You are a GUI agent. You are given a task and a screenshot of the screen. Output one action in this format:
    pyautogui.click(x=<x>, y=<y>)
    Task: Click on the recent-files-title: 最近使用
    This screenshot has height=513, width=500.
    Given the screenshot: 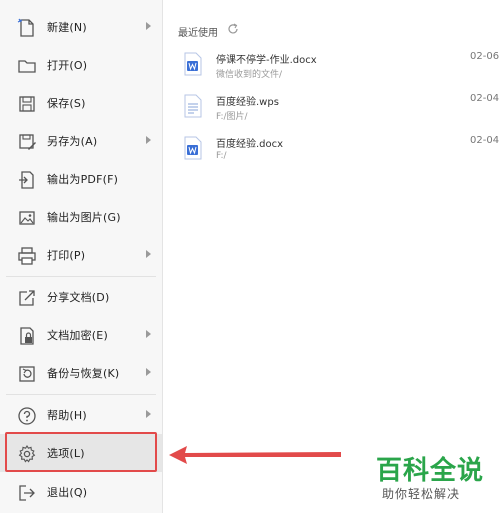 What is the action you would take?
    pyautogui.click(x=198, y=33)
    